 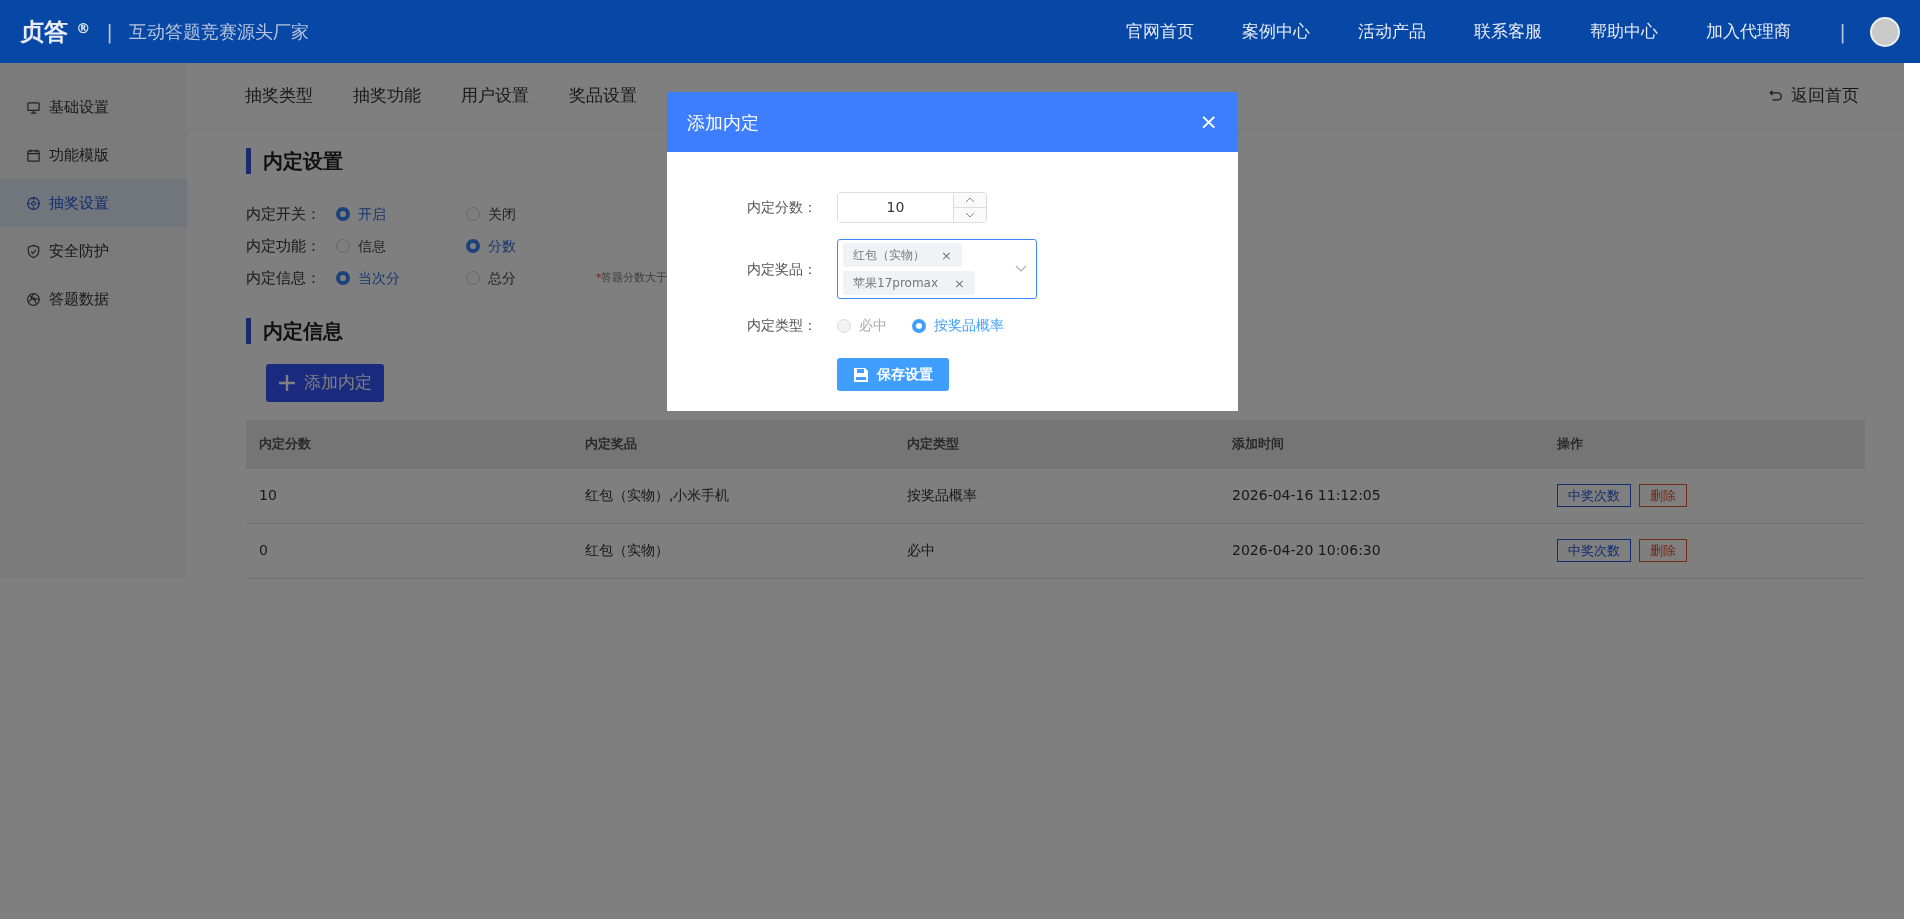 I want to click on field-label: 内定奖品：, so click(x=782, y=269).